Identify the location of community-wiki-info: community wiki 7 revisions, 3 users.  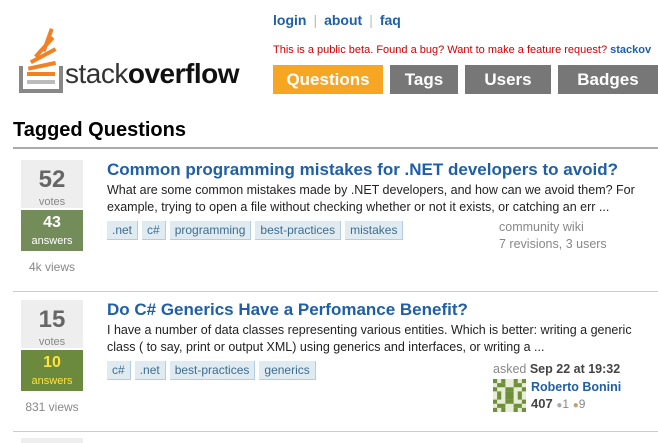
(553, 236).